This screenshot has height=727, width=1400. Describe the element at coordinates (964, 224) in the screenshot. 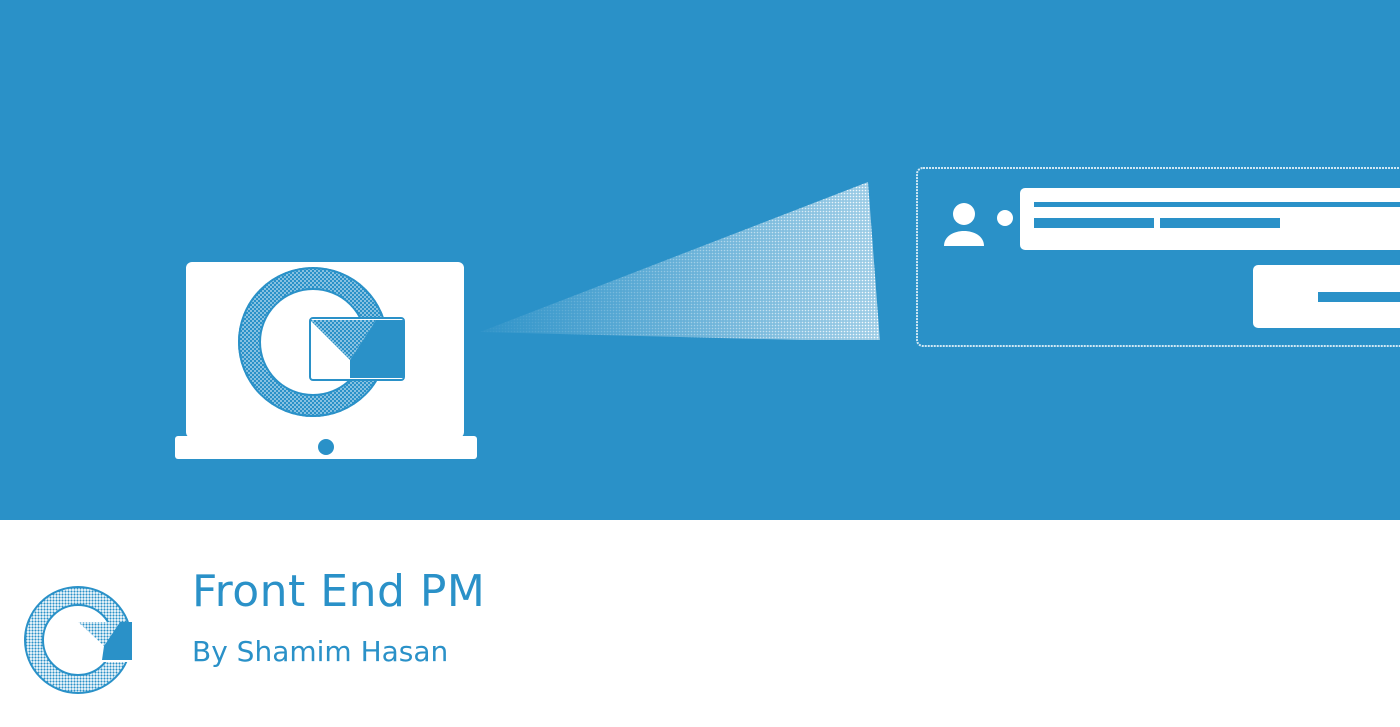

I see `user-icon` at that location.